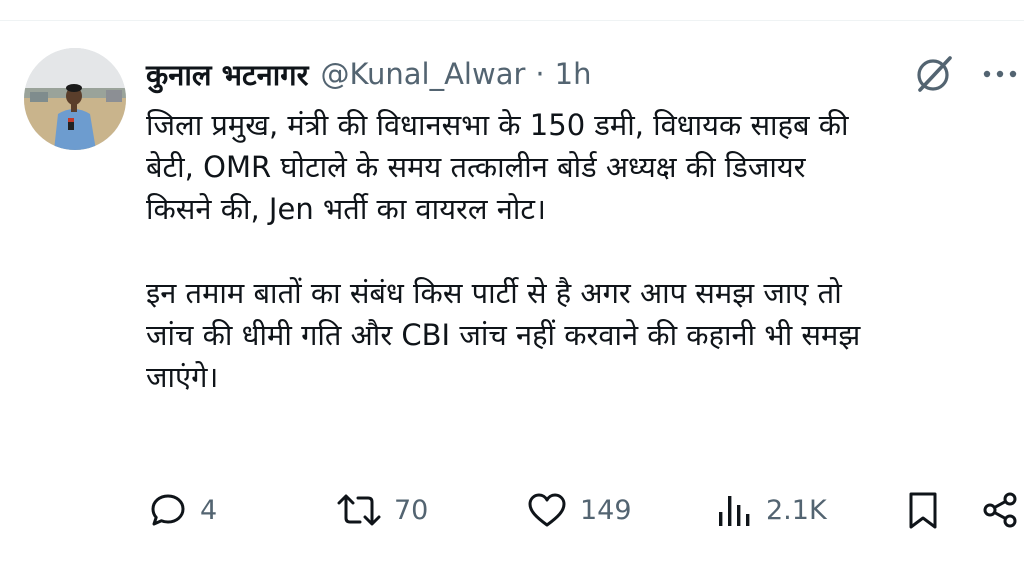 The width and height of the screenshot is (1024, 561). I want to click on action-bar: 4 70 149 2.1K, so click(512, 510).